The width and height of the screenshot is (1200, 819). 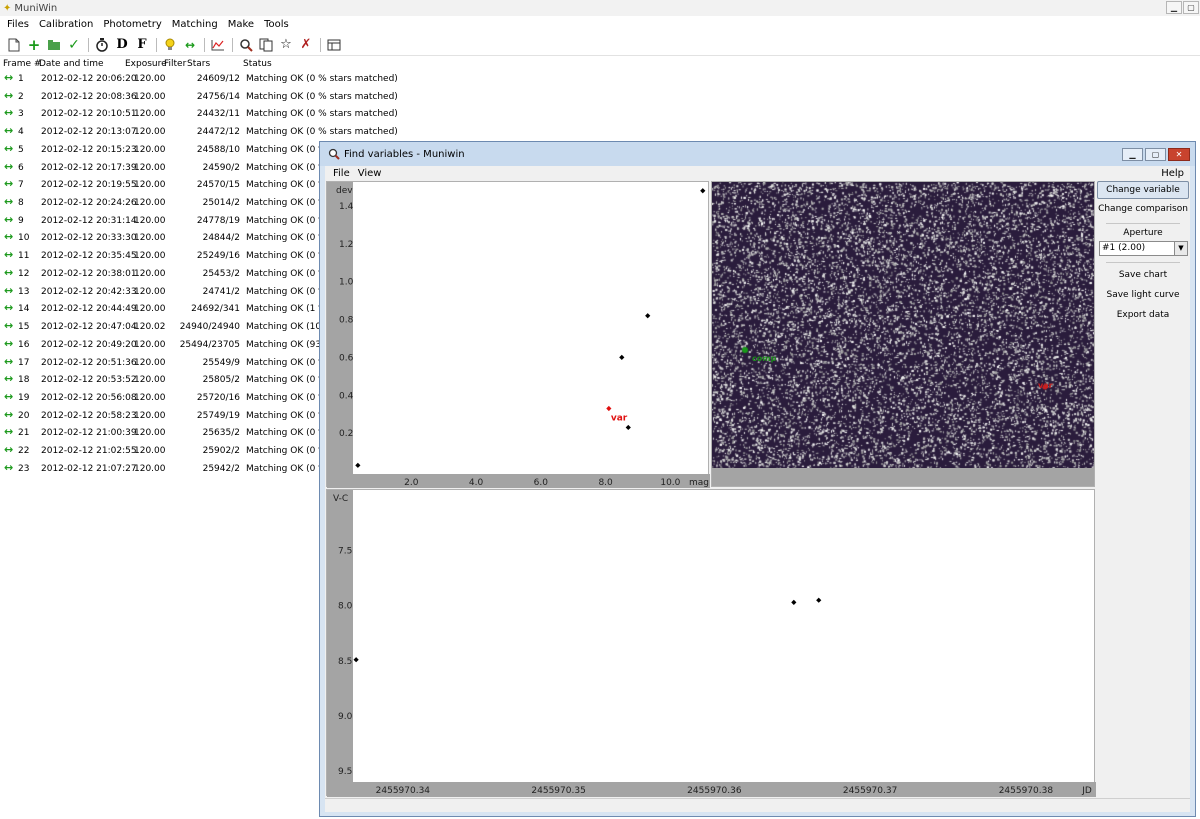 What do you see at coordinates (1143, 316) in the screenshot?
I see `export-data-button: Export data` at bounding box center [1143, 316].